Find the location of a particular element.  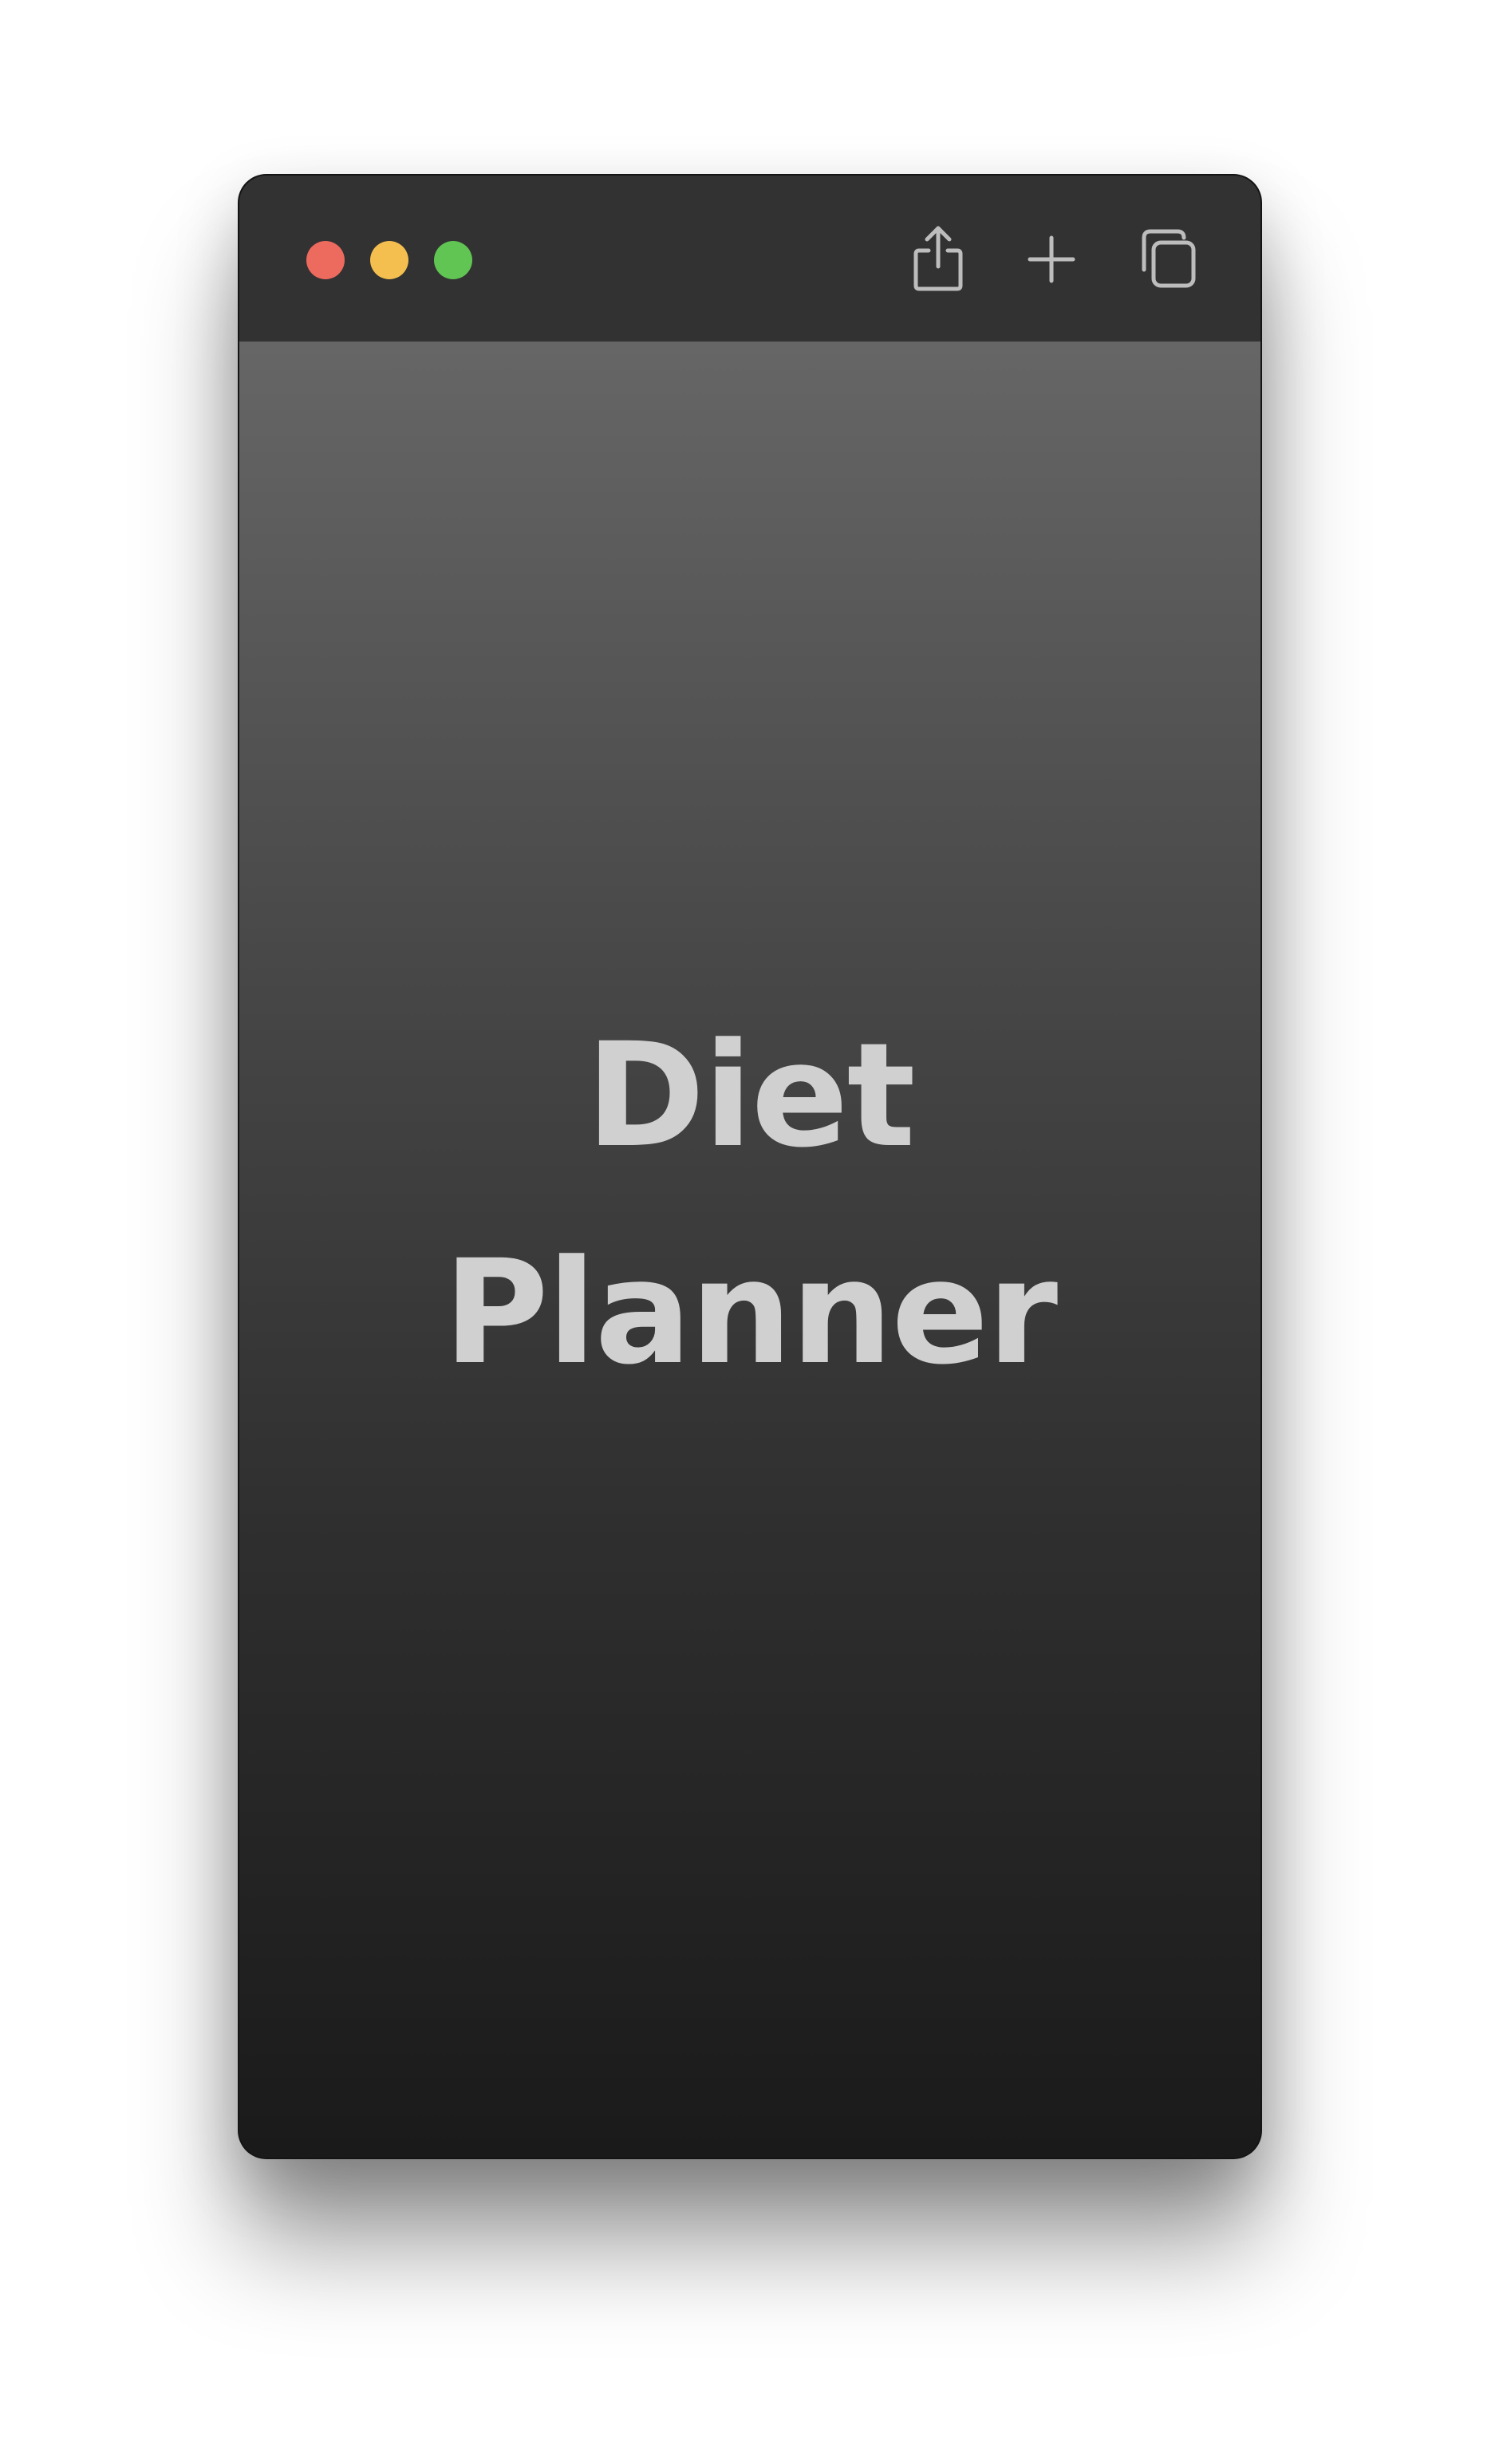

share-icon is located at coordinates (938, 258).